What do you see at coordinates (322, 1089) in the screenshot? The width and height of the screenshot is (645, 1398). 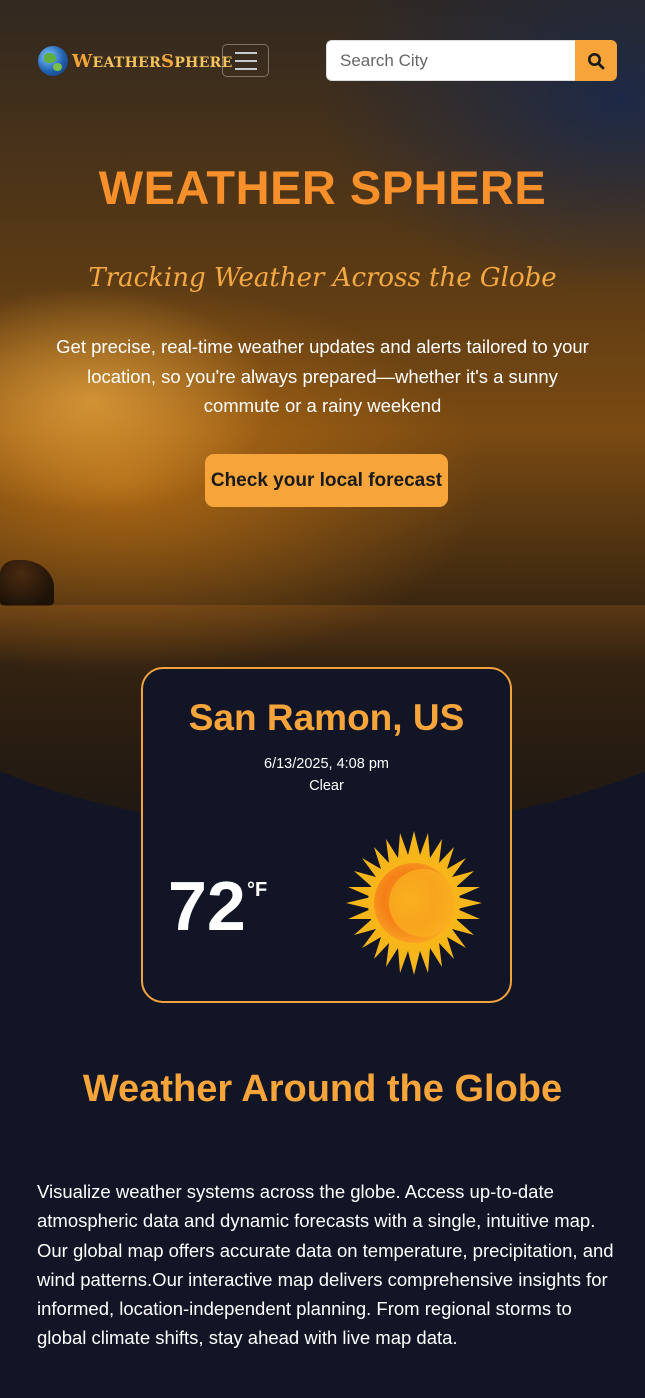 I see `globe-section-title: Weather Around the Globe` at bounding box center [322, 1089].